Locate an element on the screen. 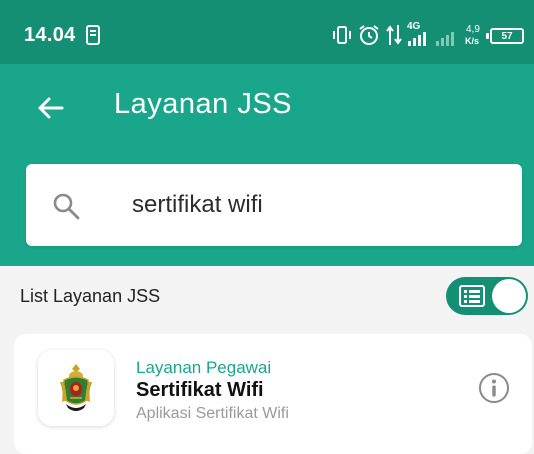 The width and height of the screenshot is (534, 454). jogja-emblem-logo is located at coordinates (76, 387).